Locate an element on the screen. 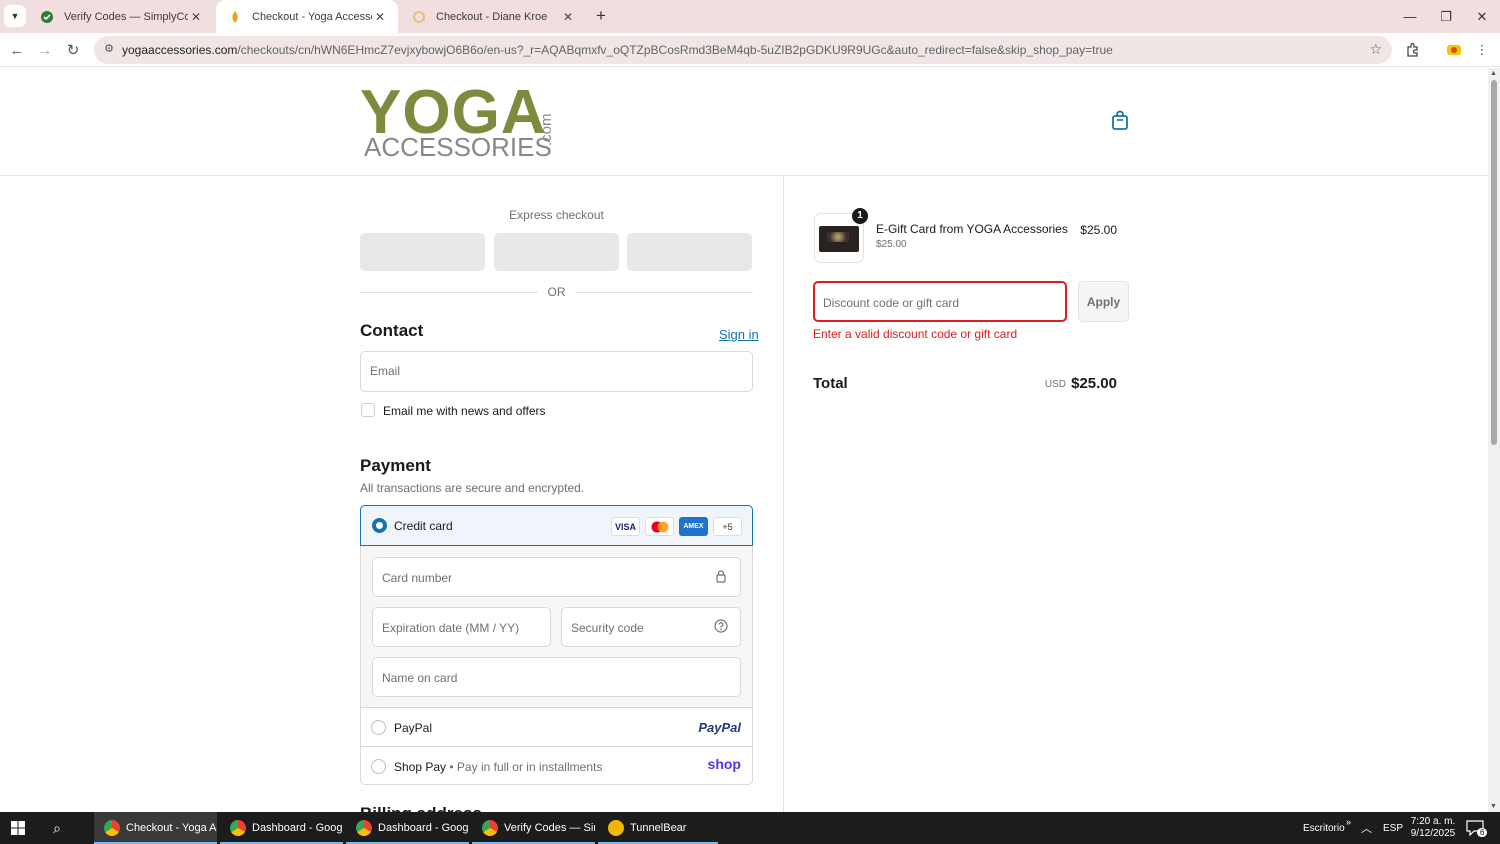 This screenshot has height=844, width=1500. gift-card-image is located at coordinates (839, 239).